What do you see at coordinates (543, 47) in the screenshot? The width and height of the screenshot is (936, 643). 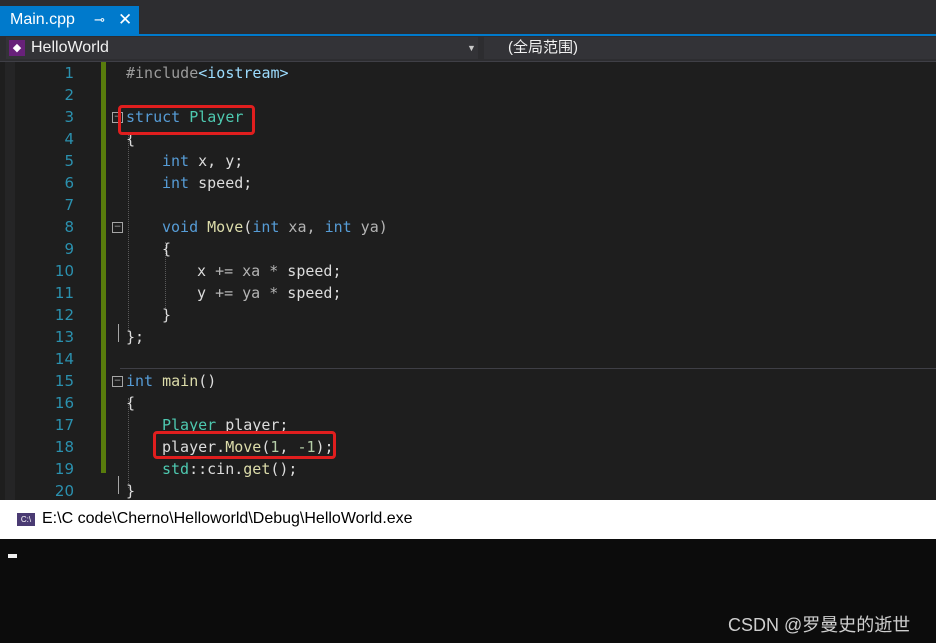 I see `scope-label: (全局范围)` at bounding box center [543, 47].